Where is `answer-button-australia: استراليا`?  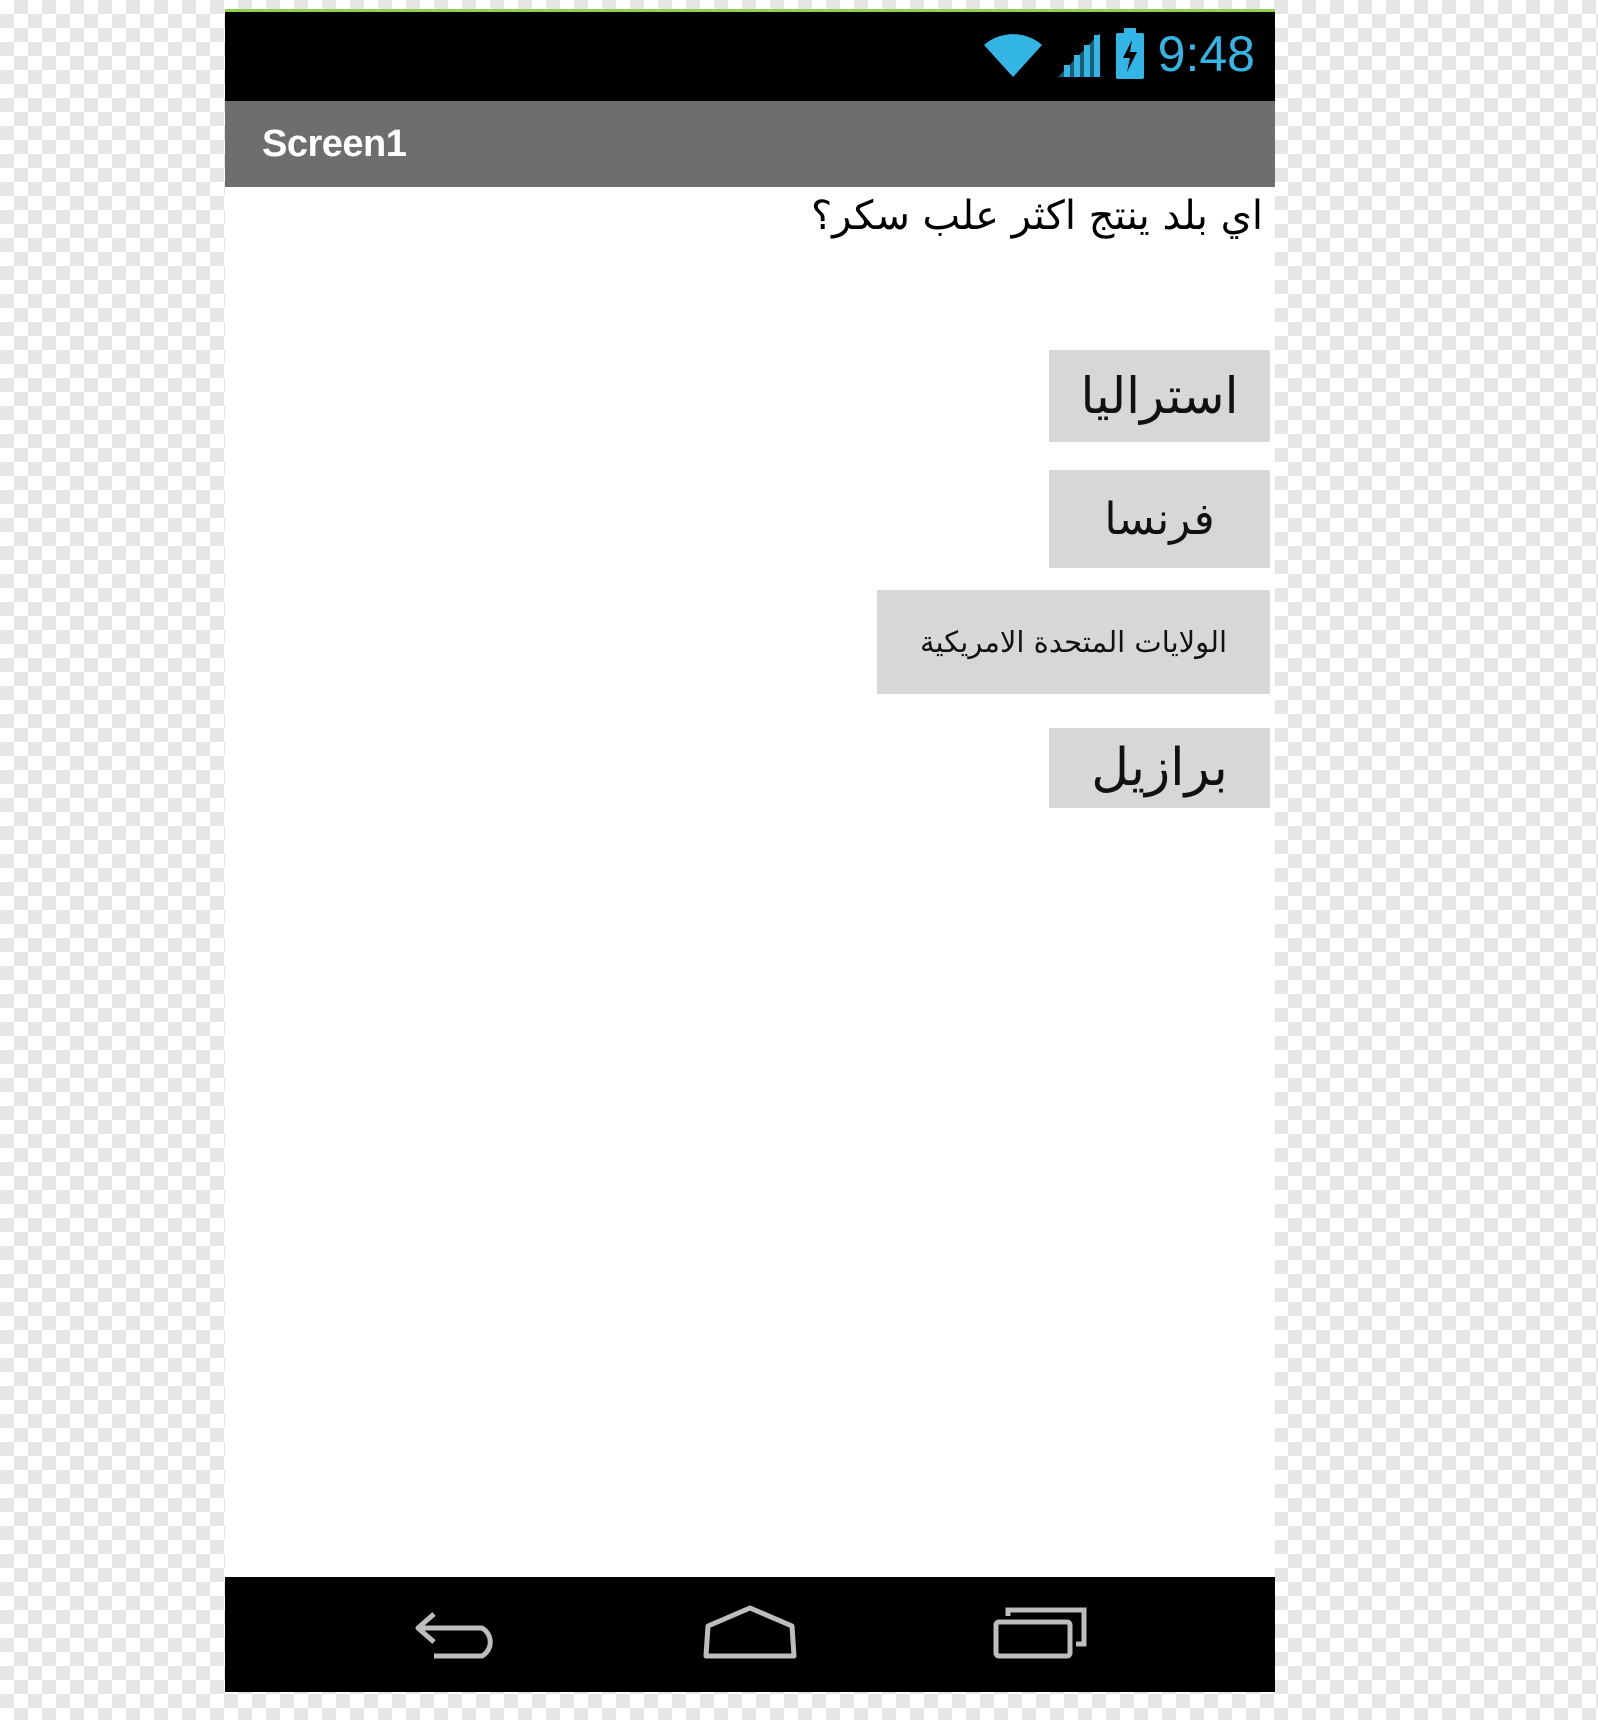
answer-button-australia: استراليا is located at coordinates (1159, 396).